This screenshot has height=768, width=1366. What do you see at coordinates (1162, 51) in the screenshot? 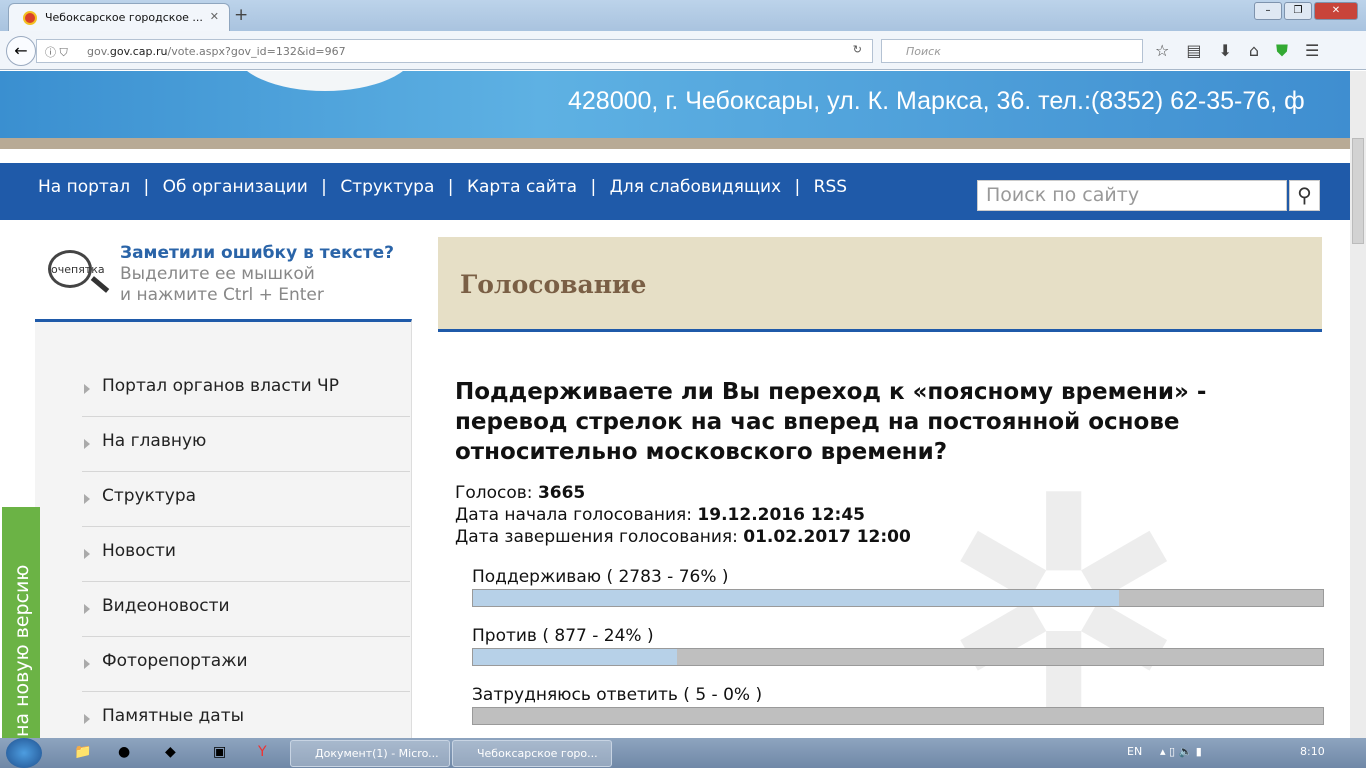
I see `bookmark-star-icon: ☆` at bounding box center [1162, 51].